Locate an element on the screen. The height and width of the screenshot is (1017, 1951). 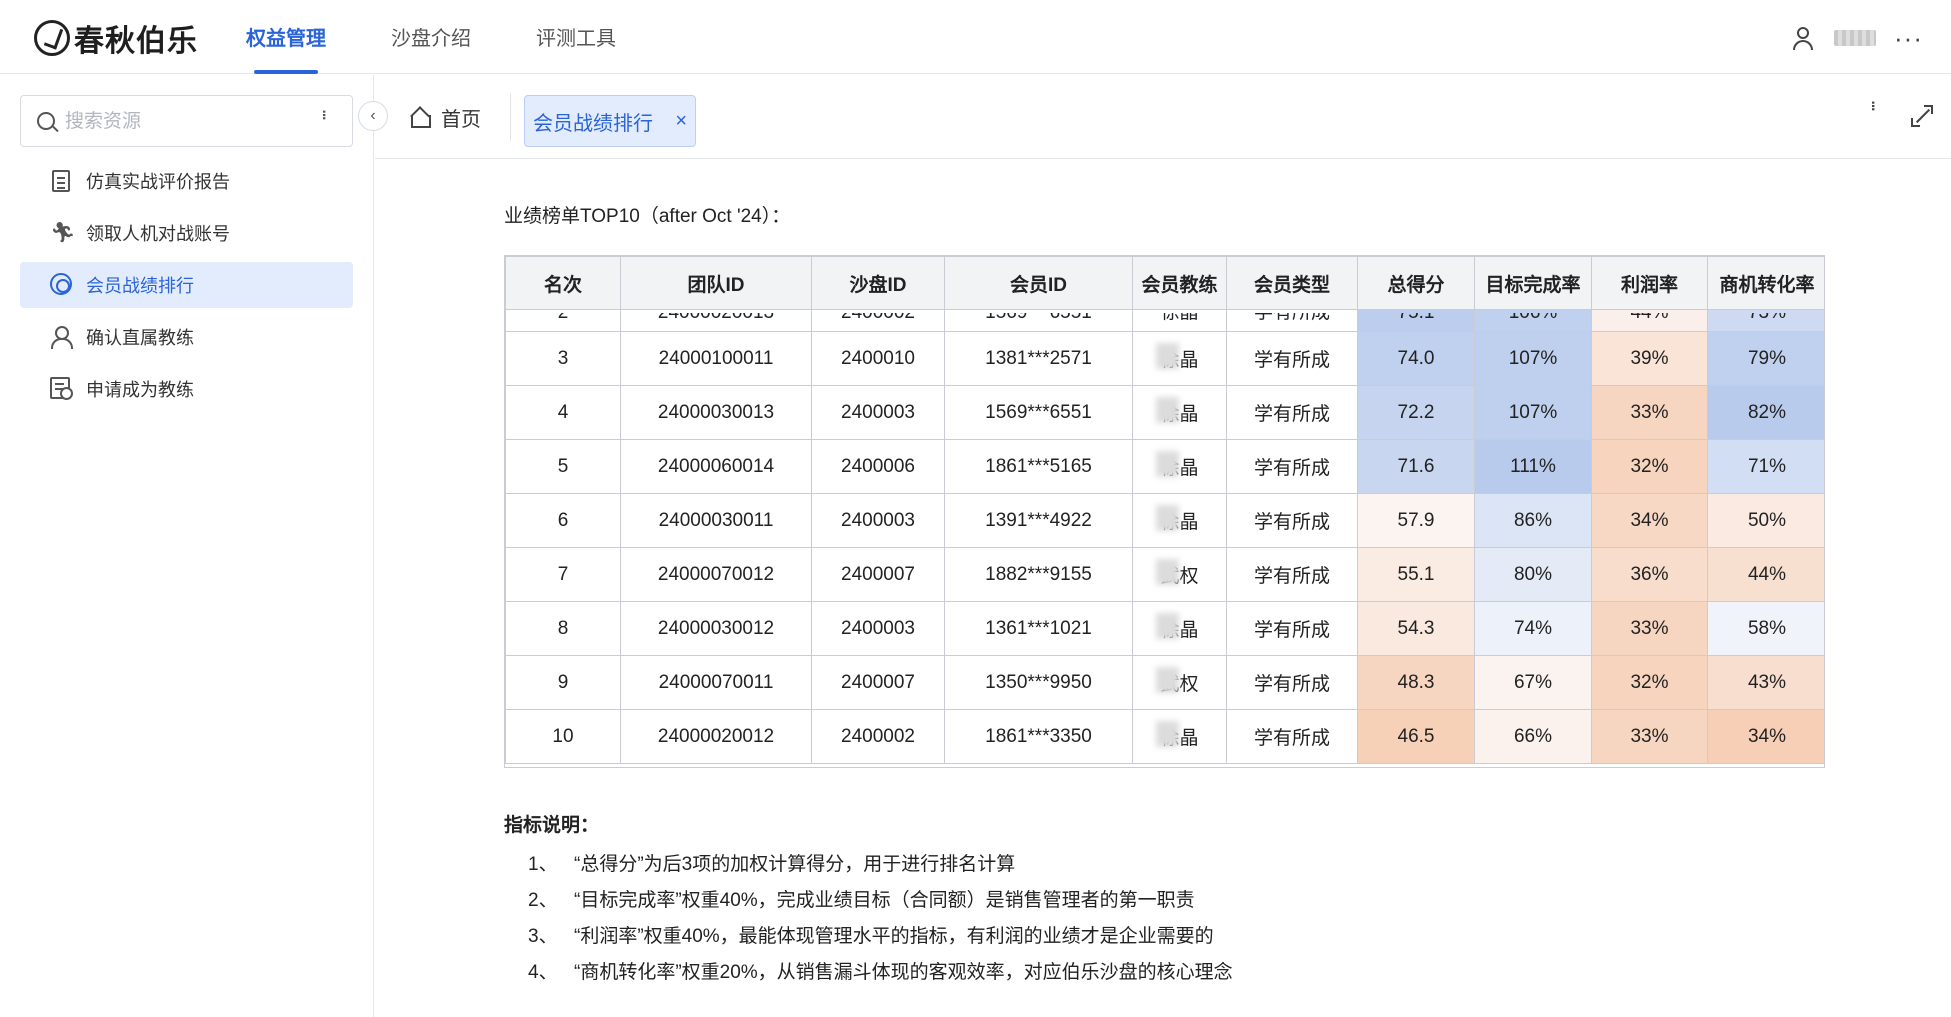
table-cell: 74.0 is located at coordinates (1416, 358).